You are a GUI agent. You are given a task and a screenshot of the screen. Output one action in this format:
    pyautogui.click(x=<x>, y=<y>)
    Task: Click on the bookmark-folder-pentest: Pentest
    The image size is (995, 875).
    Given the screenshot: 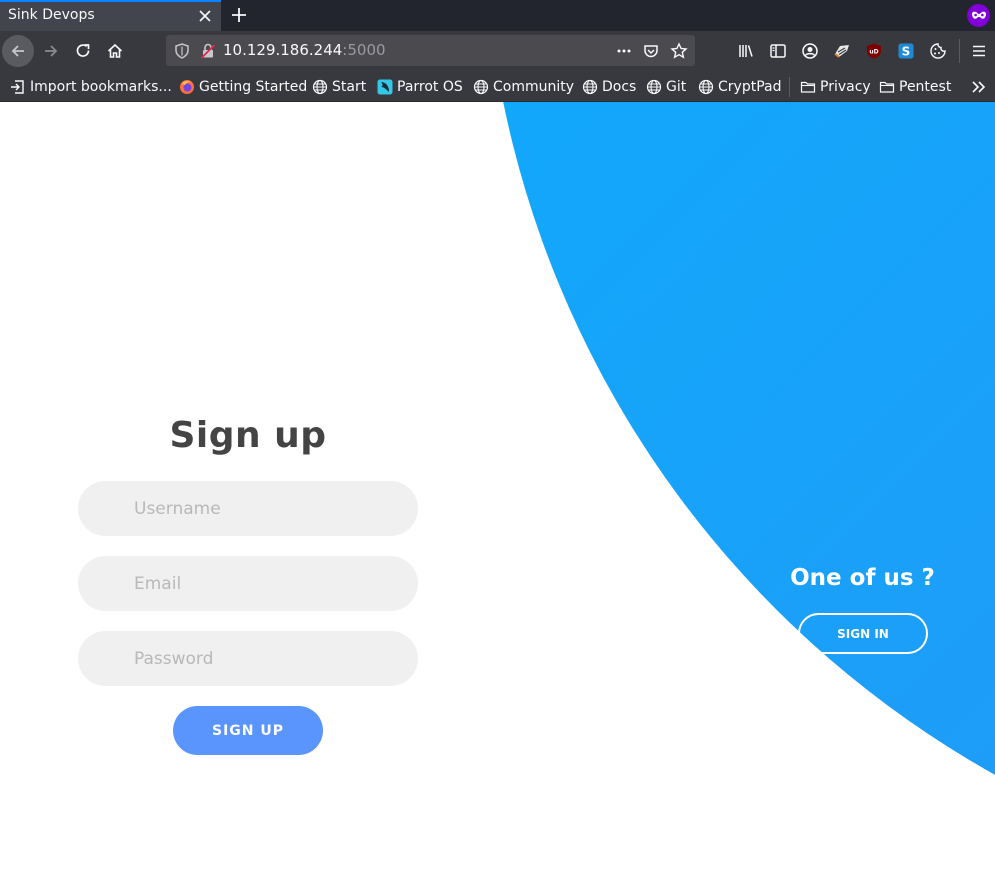 What is the action you would take?
    pyautogui.click(x=915, y=87)
    